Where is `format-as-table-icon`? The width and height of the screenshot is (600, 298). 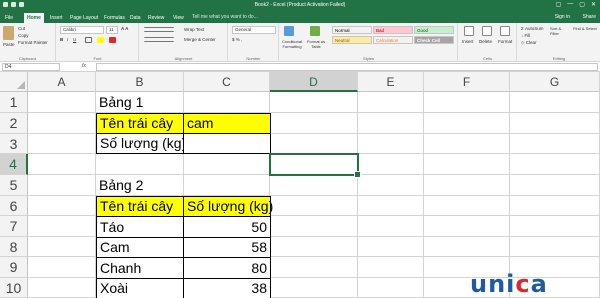 format-as-table-icon is located at coordinates (315, 31).